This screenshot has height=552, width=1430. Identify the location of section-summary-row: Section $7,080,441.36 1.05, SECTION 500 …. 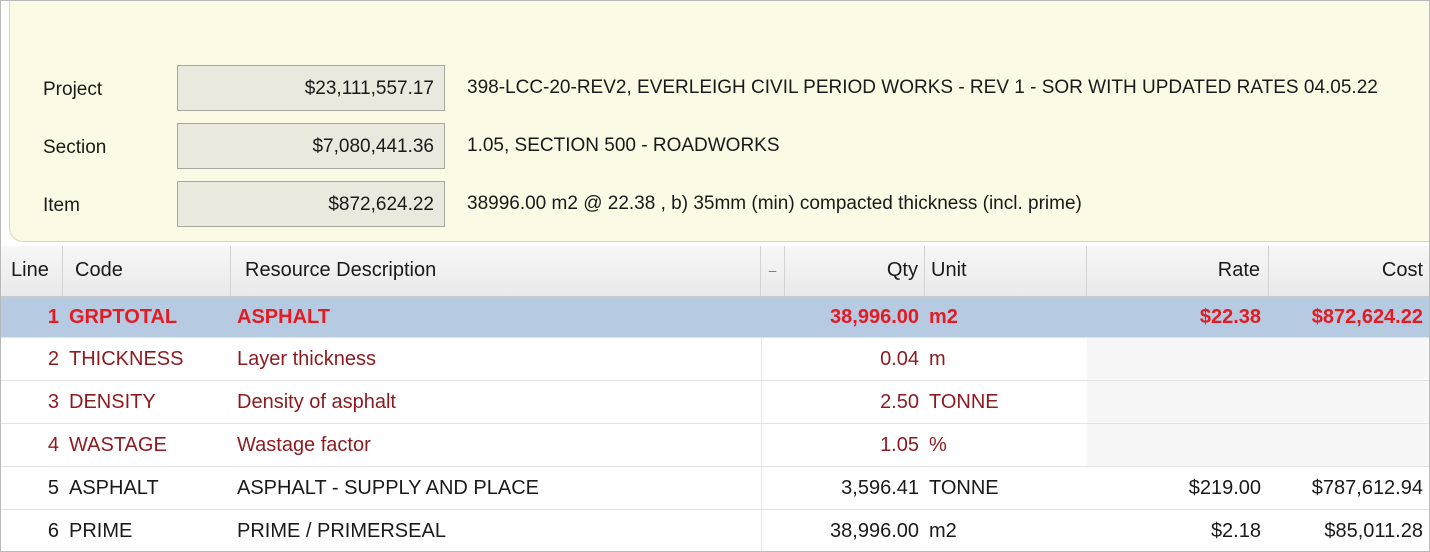
(719, 148).